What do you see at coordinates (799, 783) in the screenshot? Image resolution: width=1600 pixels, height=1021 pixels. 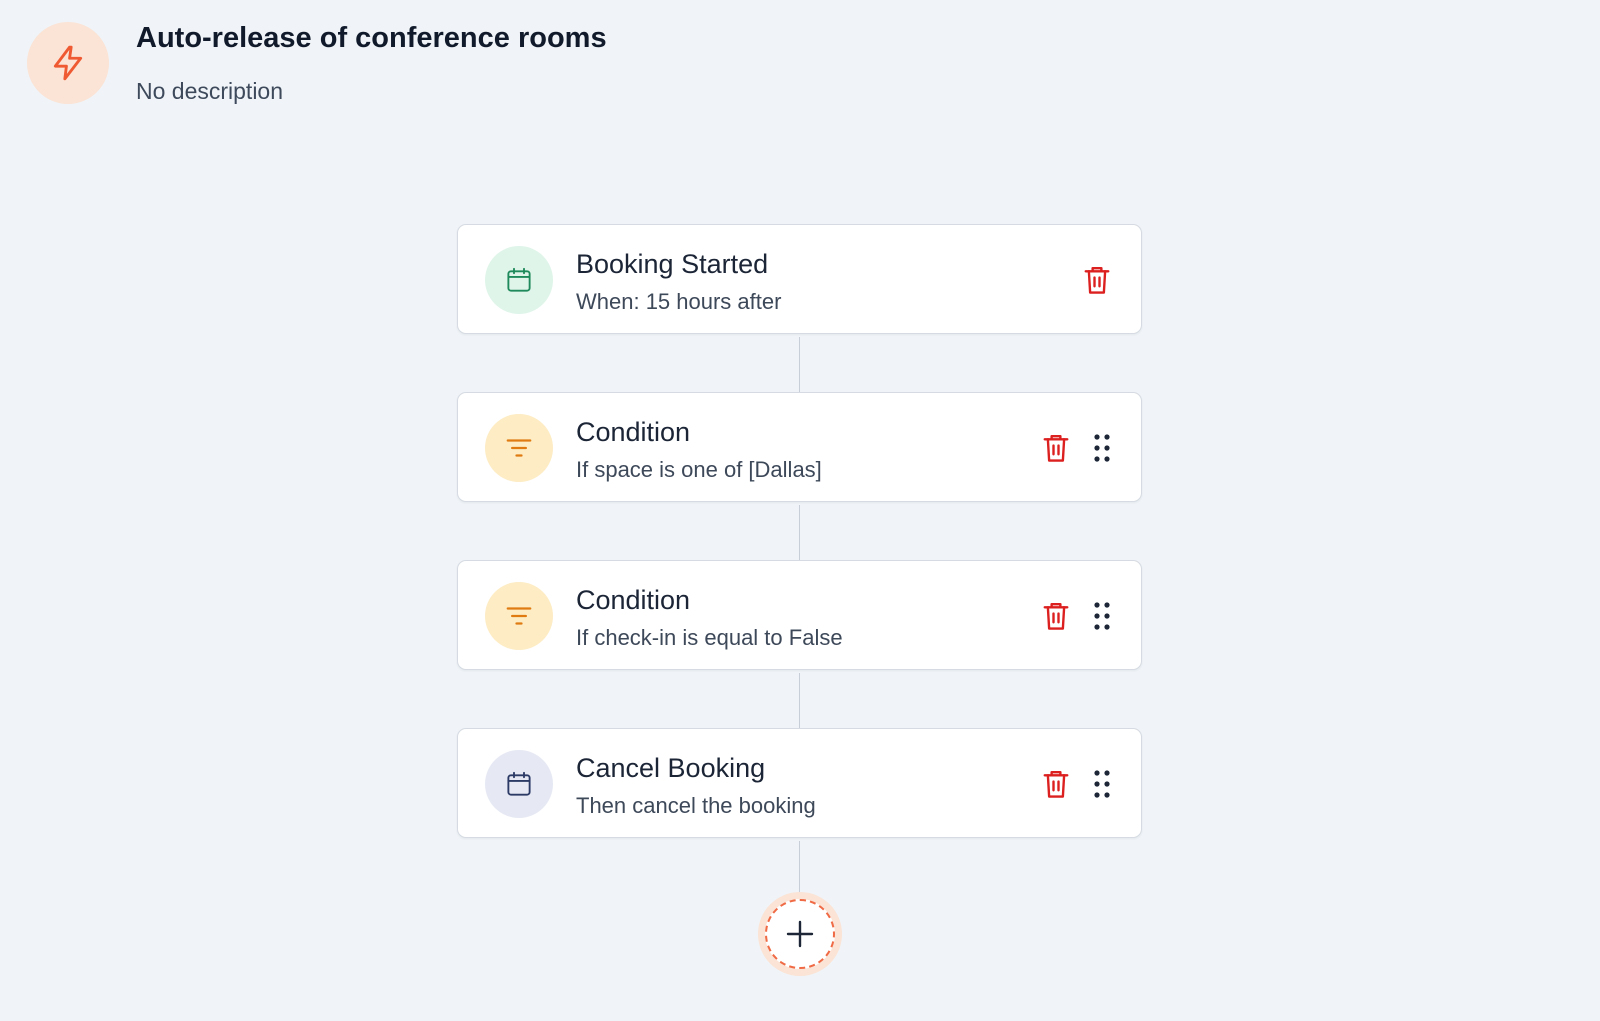 I see `step-card-cancel-booking: Cancel Booking Then cancel the booking` at bounding box center [799, 783].